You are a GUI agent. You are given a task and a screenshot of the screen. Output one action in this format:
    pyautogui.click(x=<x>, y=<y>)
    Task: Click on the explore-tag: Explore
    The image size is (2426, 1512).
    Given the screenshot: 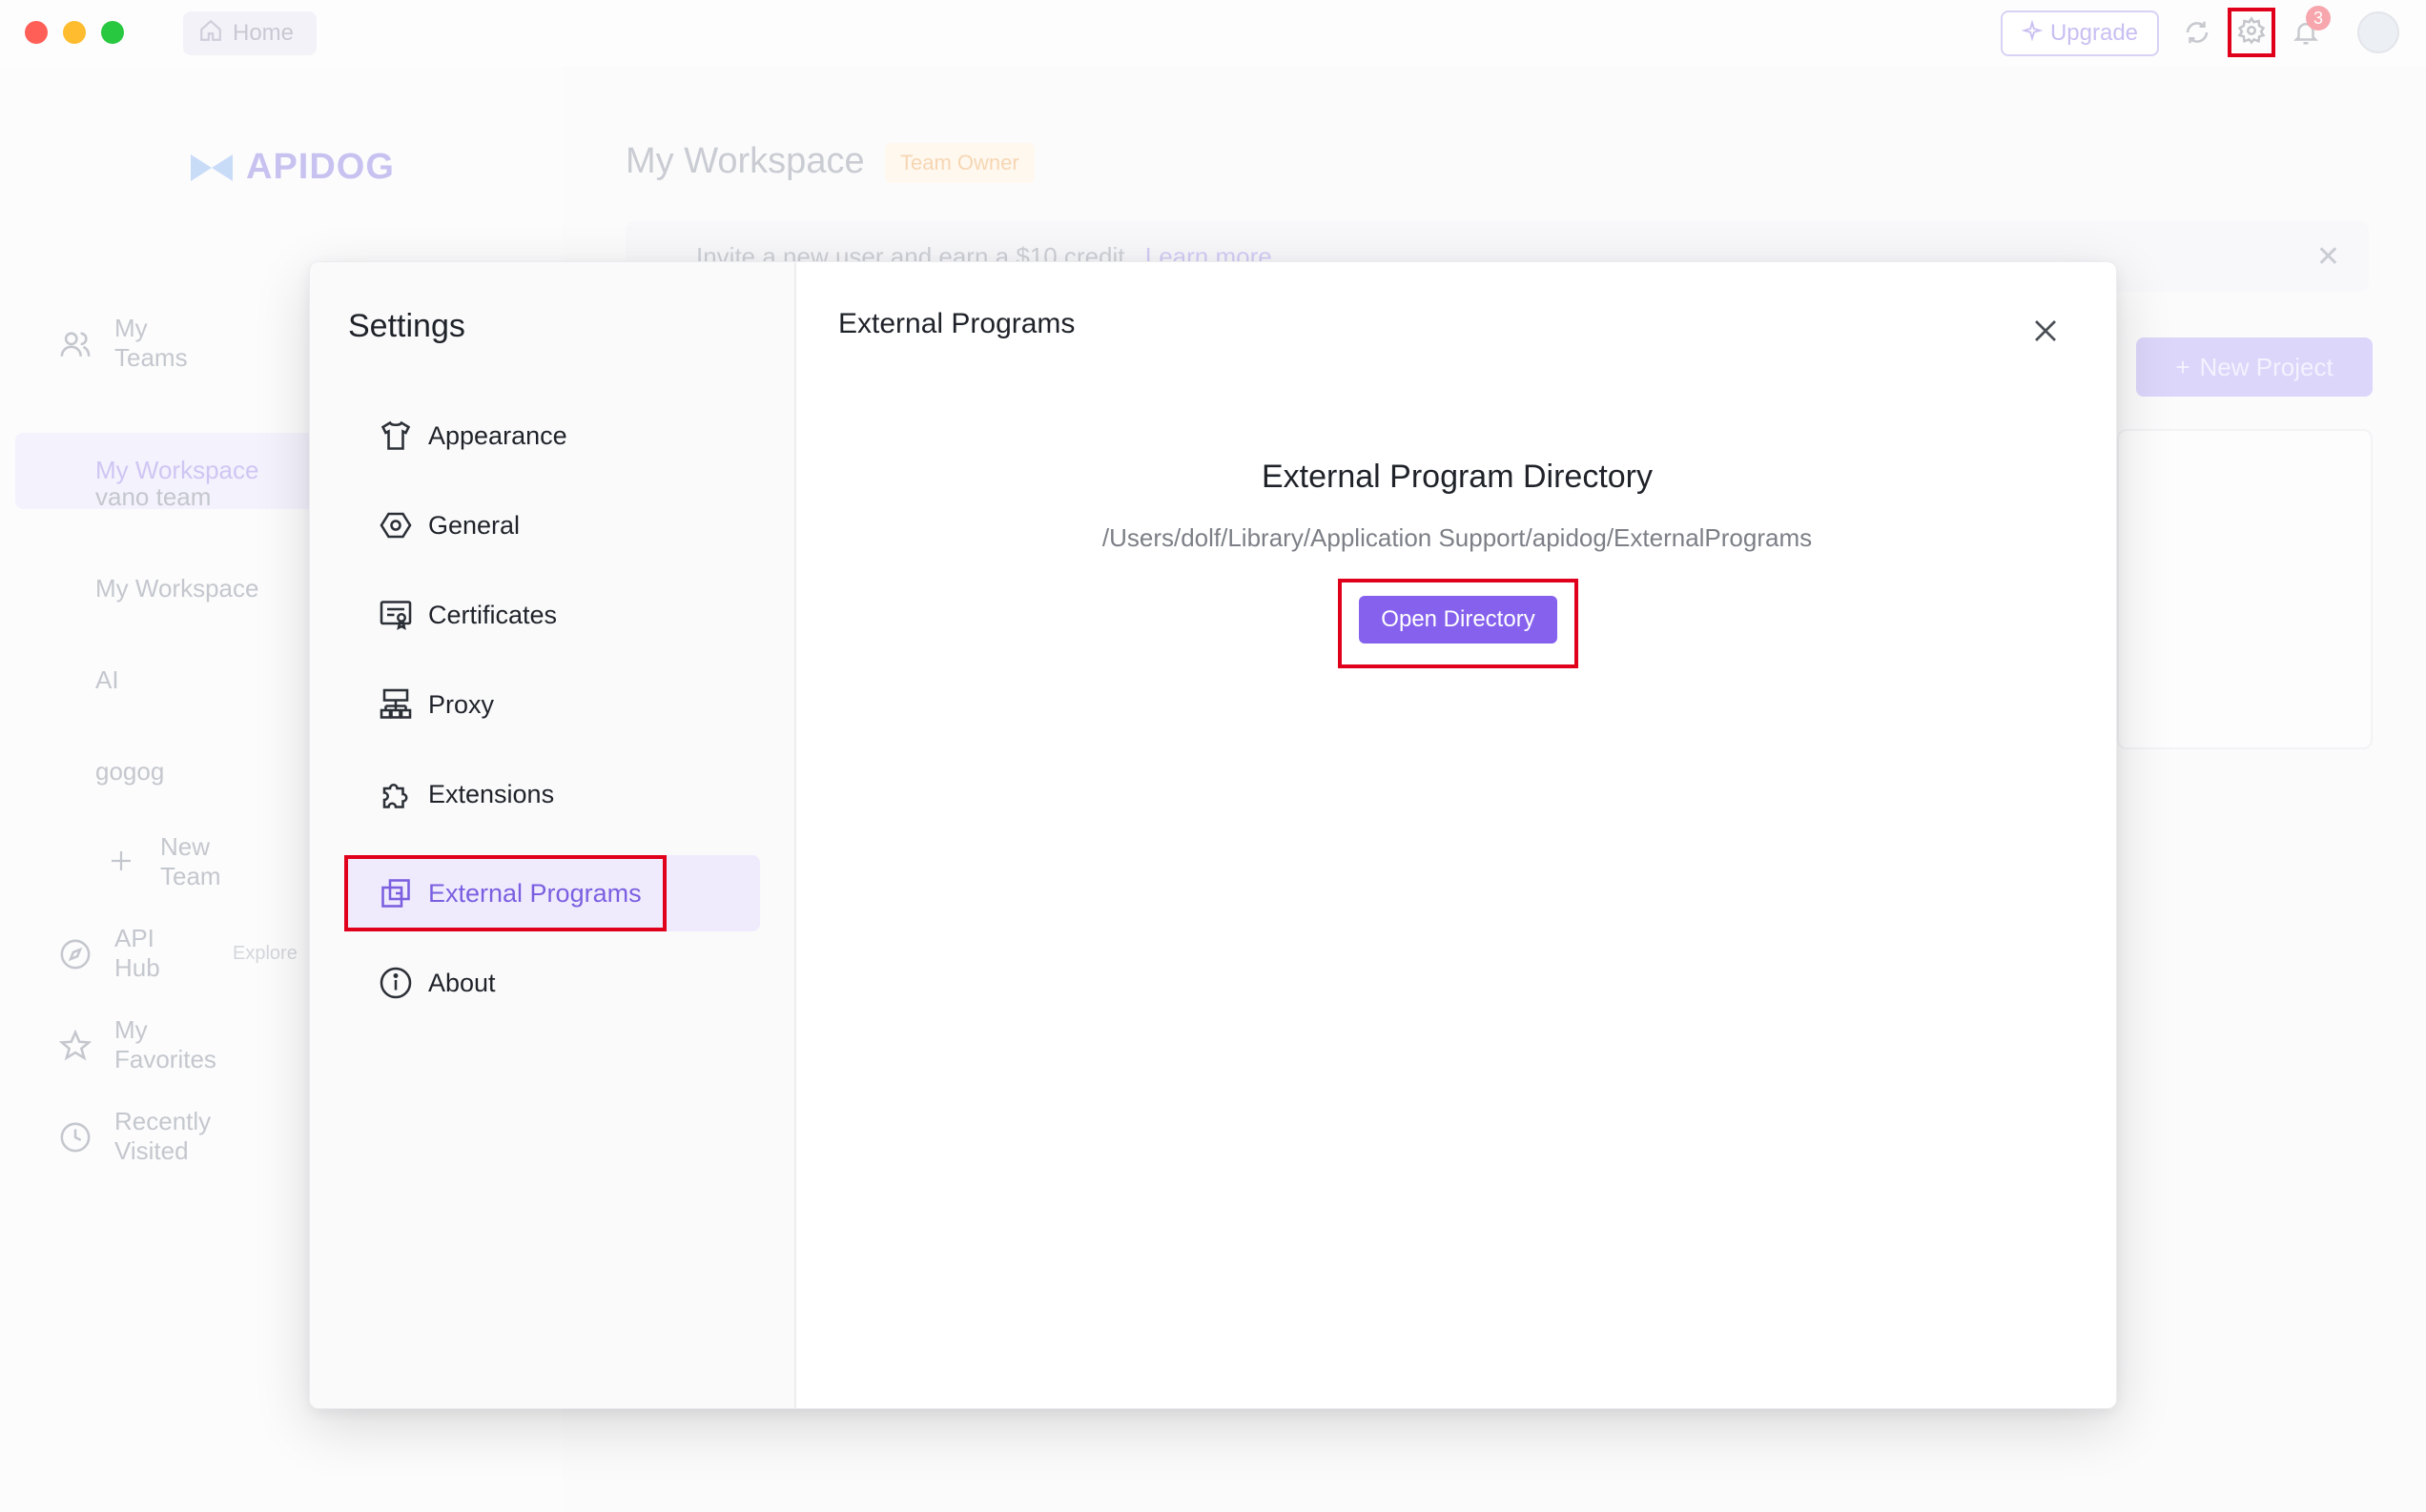 What is the action you would take?
    pyautogui.click(x=265, y=953)
    